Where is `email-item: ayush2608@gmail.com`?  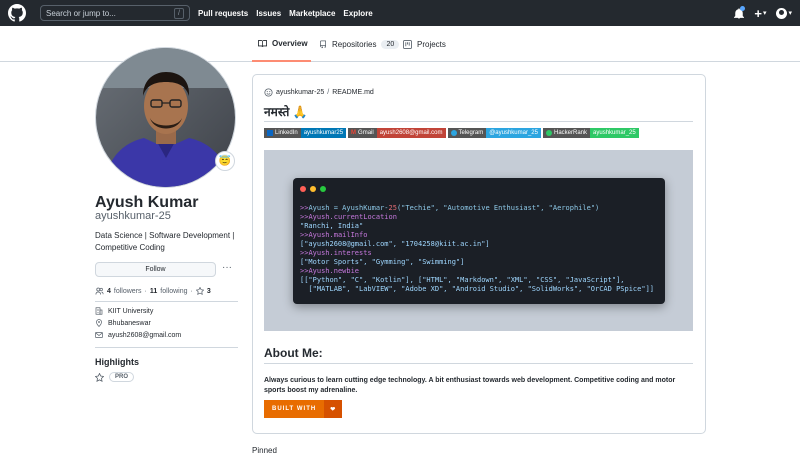 email-item: ayush2608@gmail.com is located at coordinates (138, 335).